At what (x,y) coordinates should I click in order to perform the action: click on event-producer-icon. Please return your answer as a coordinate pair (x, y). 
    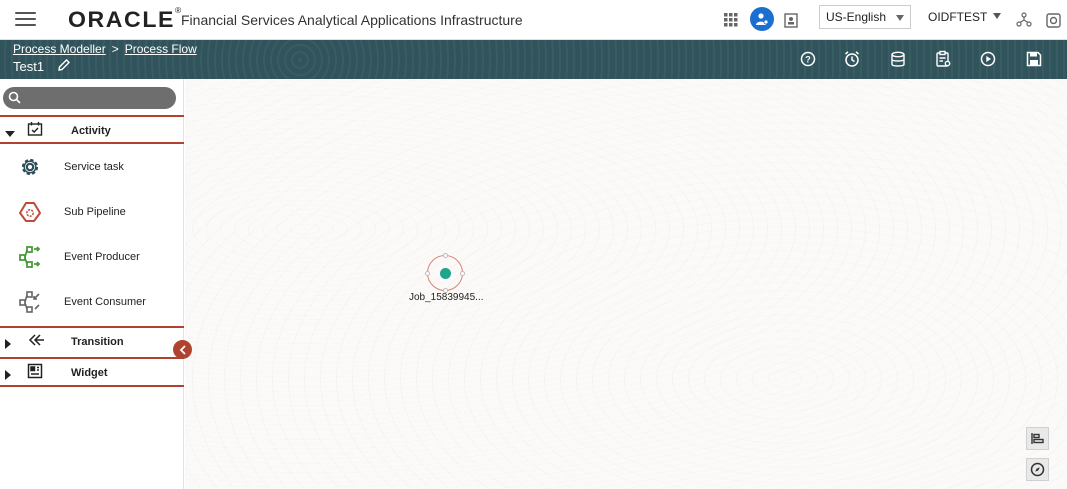
    Looking at the image, I should click on (30, 257).